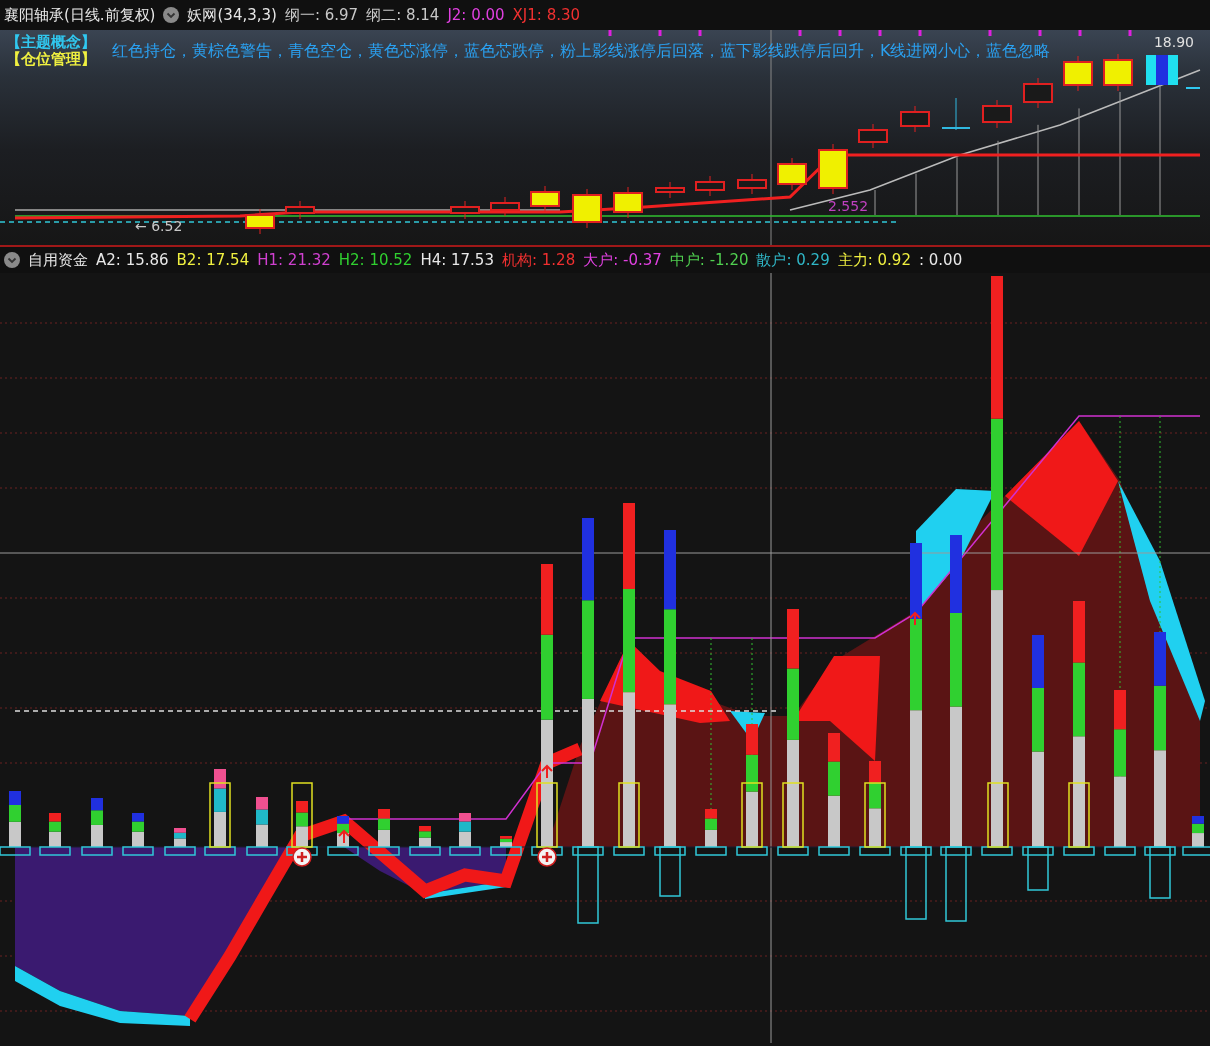 The width and height of the screenshot is (1210, 1046). Describe the element at coordinates (793, 260) in the screenshot. I see `indicator-value: 散户: 0.29` at that location.